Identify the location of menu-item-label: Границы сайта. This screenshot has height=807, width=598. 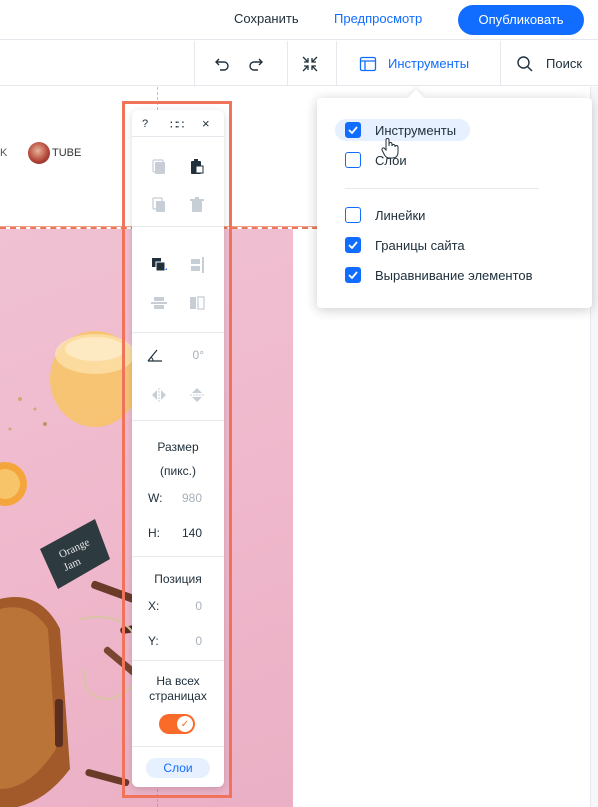
(420, 245).